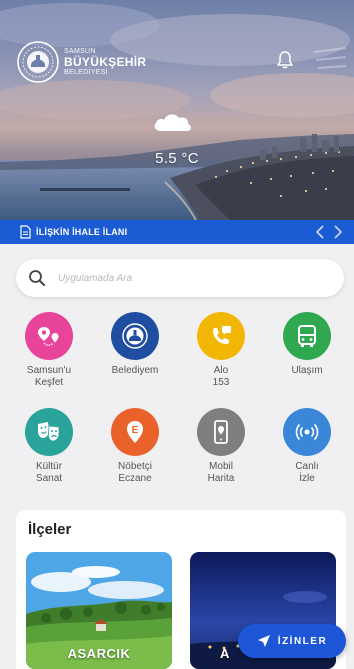  Describe the element at coordinates (86, 72) in the screenshot. I see `brand-sub-text: BELEDİYESİ` at that location.